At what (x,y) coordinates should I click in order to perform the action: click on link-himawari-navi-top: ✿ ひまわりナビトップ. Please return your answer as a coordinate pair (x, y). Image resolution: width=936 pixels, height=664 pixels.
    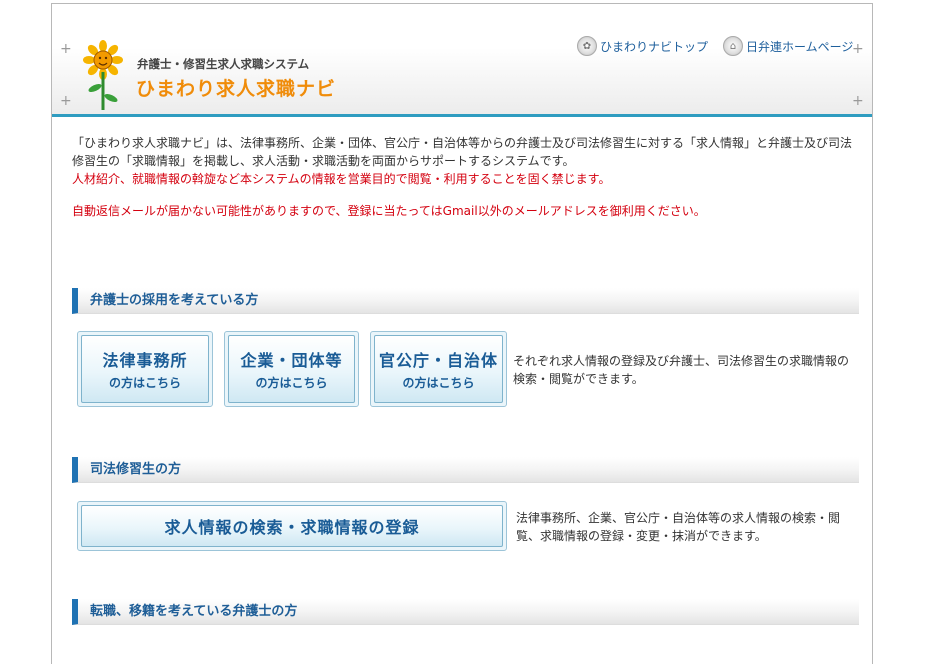
    Looking at the image, I should click on (642, 46).